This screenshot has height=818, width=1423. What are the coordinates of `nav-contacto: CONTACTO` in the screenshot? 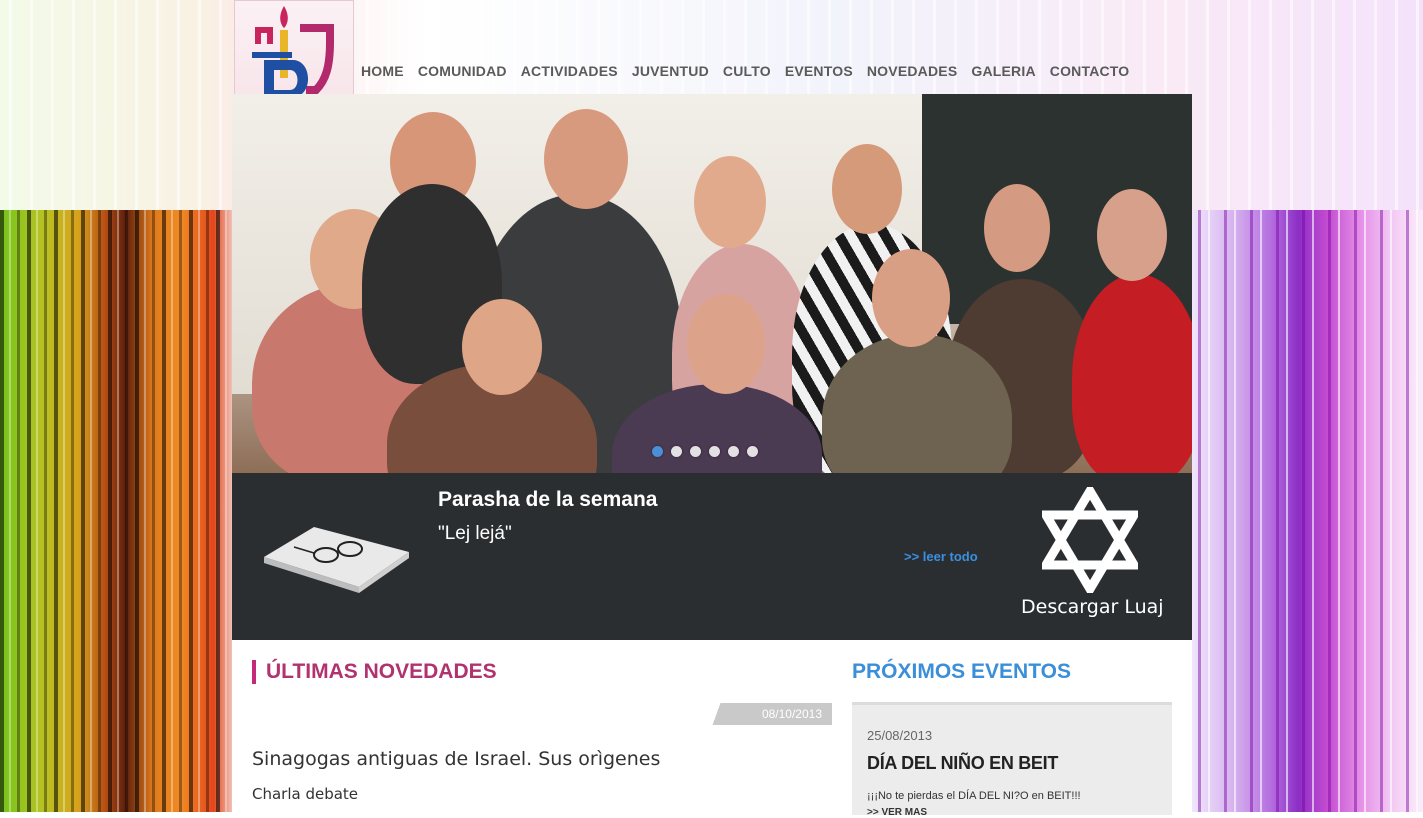 It's located at (1090, 72).